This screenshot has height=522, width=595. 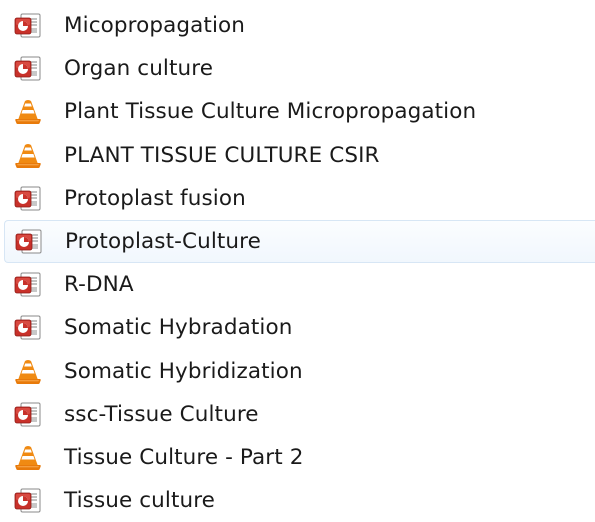 I want to click on file-list-item: Micopropagation, so click(x=297, y=25).